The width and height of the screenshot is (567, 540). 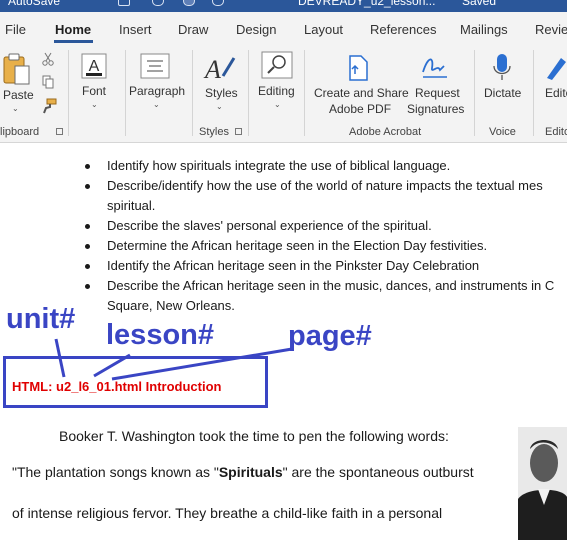 What do you see at coordinates (385, 132) in the screenshot?
I see `acrobat-group-label: Adobe Acrobat` at bounding box center [385, 132].